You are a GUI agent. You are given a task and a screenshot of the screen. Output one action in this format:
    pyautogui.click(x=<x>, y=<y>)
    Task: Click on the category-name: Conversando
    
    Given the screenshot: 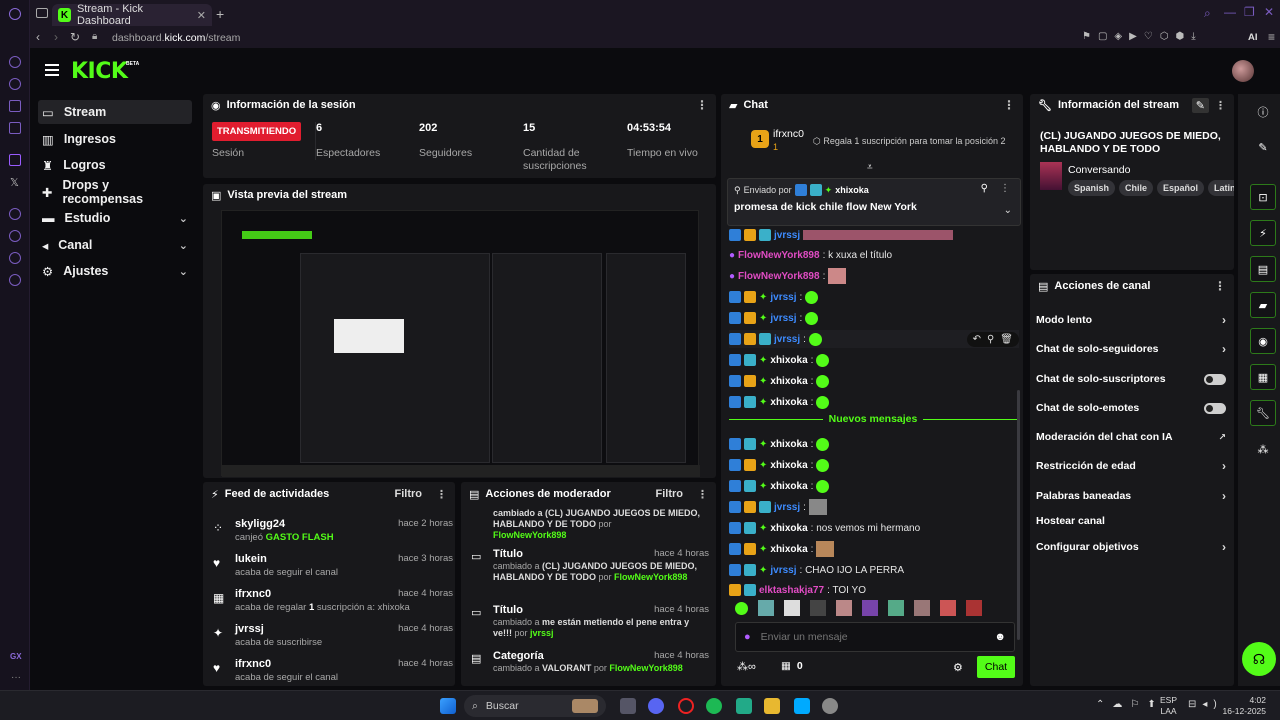 What is the action you would take?
    pyautogui.click(x=1099, y=170)
    